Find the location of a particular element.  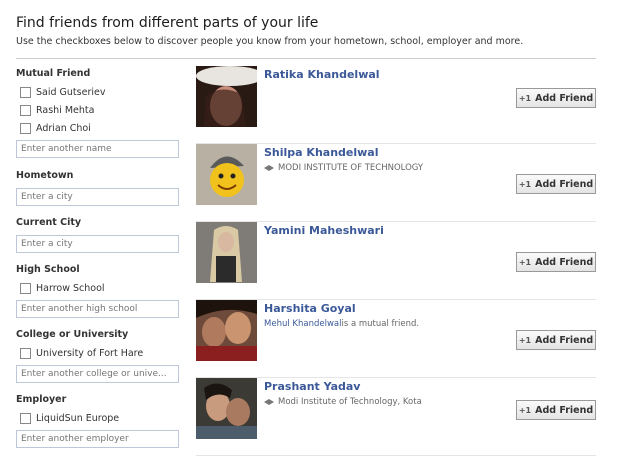

mutual-friend-text: is a mutual friend. is located at coordinates (380, 324).